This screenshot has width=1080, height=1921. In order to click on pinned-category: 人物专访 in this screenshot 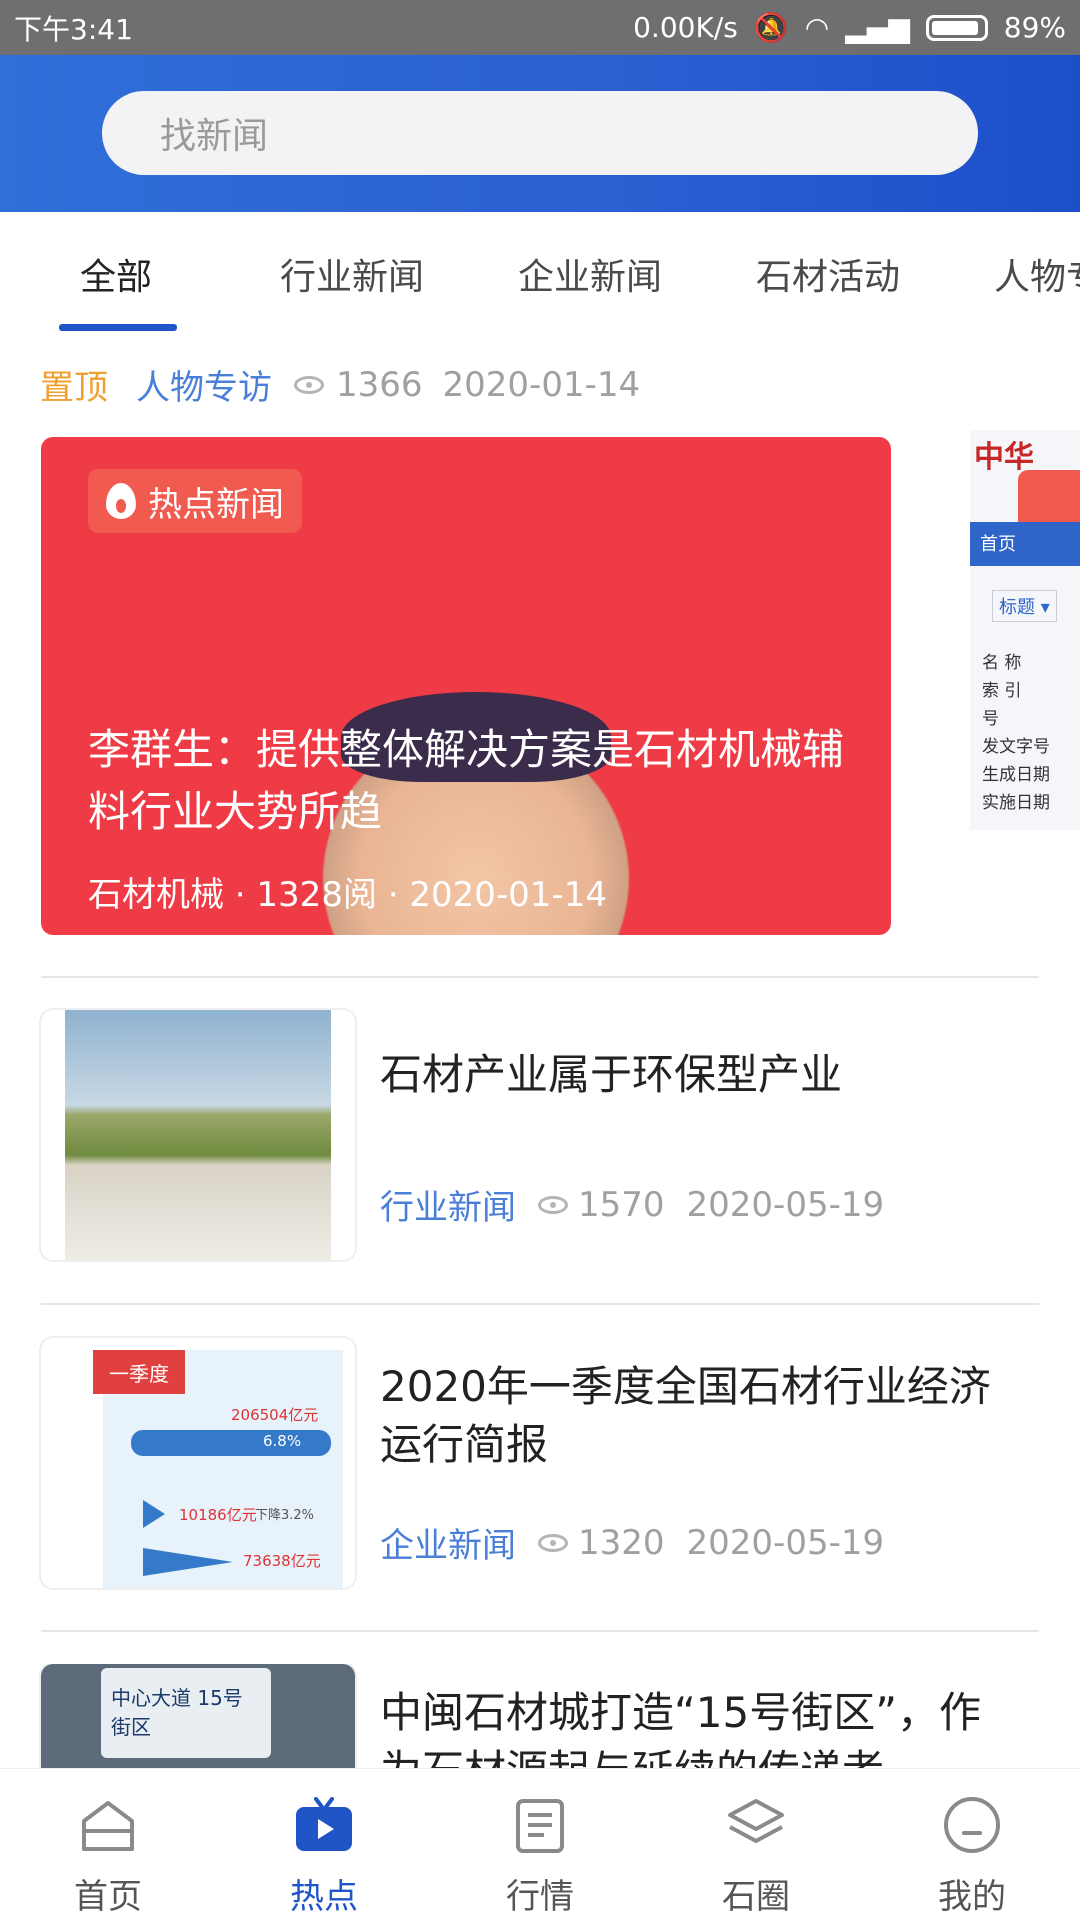, I will do `click(204, 388)`.